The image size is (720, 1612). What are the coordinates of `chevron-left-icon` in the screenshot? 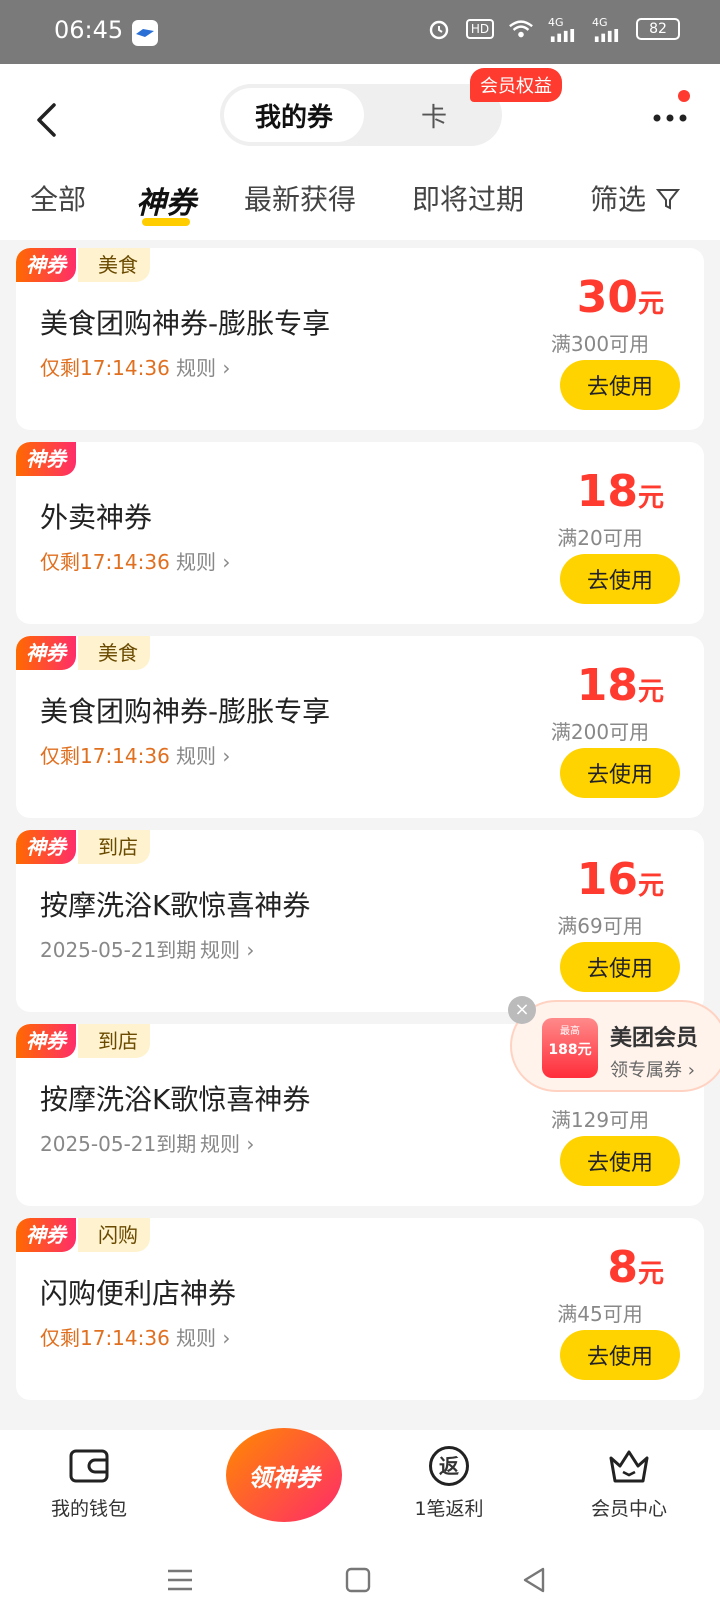 It's located at (46, 120).